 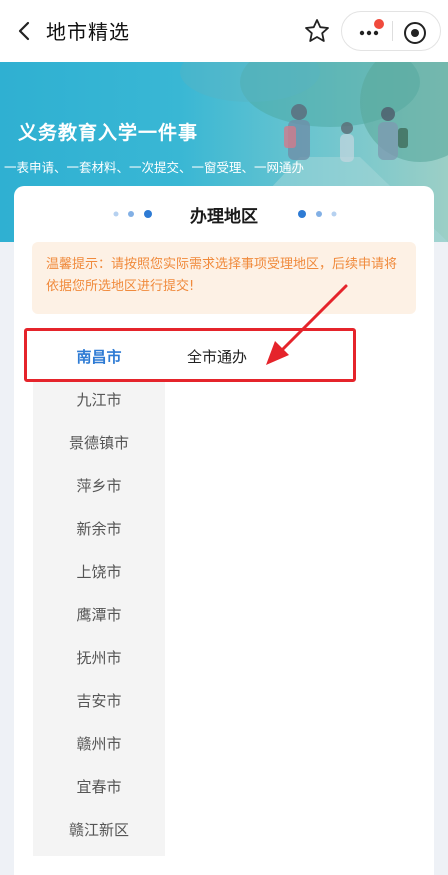 I want to click on annotation-highlight-box, so click(x=190, y=355).